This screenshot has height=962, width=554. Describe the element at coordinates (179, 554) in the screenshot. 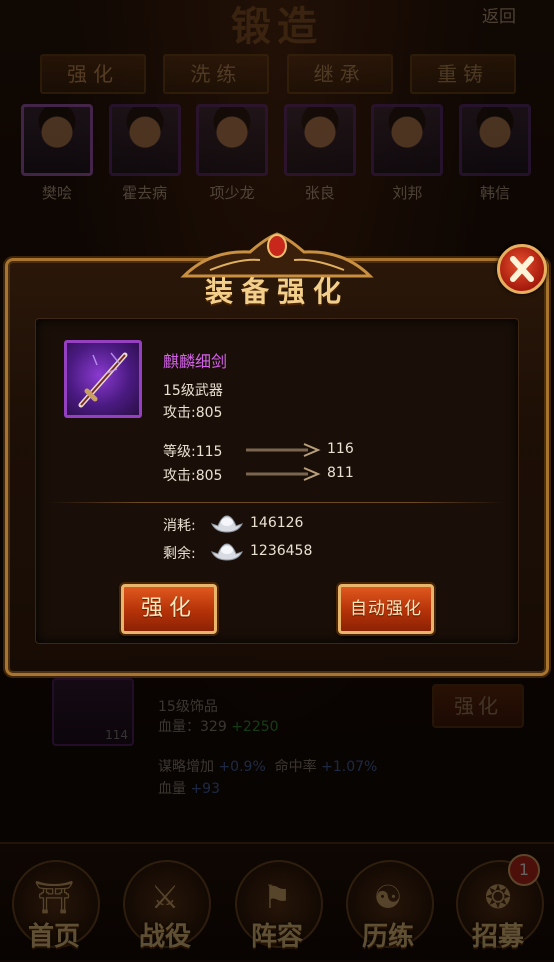

I see `remain-label: 剩余:` at that location.